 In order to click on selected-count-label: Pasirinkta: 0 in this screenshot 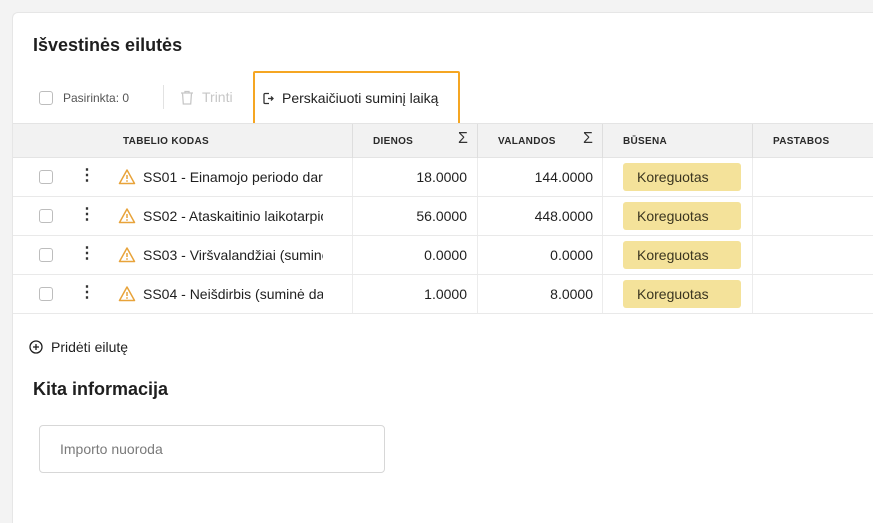, I will do `click(96, 98)`.